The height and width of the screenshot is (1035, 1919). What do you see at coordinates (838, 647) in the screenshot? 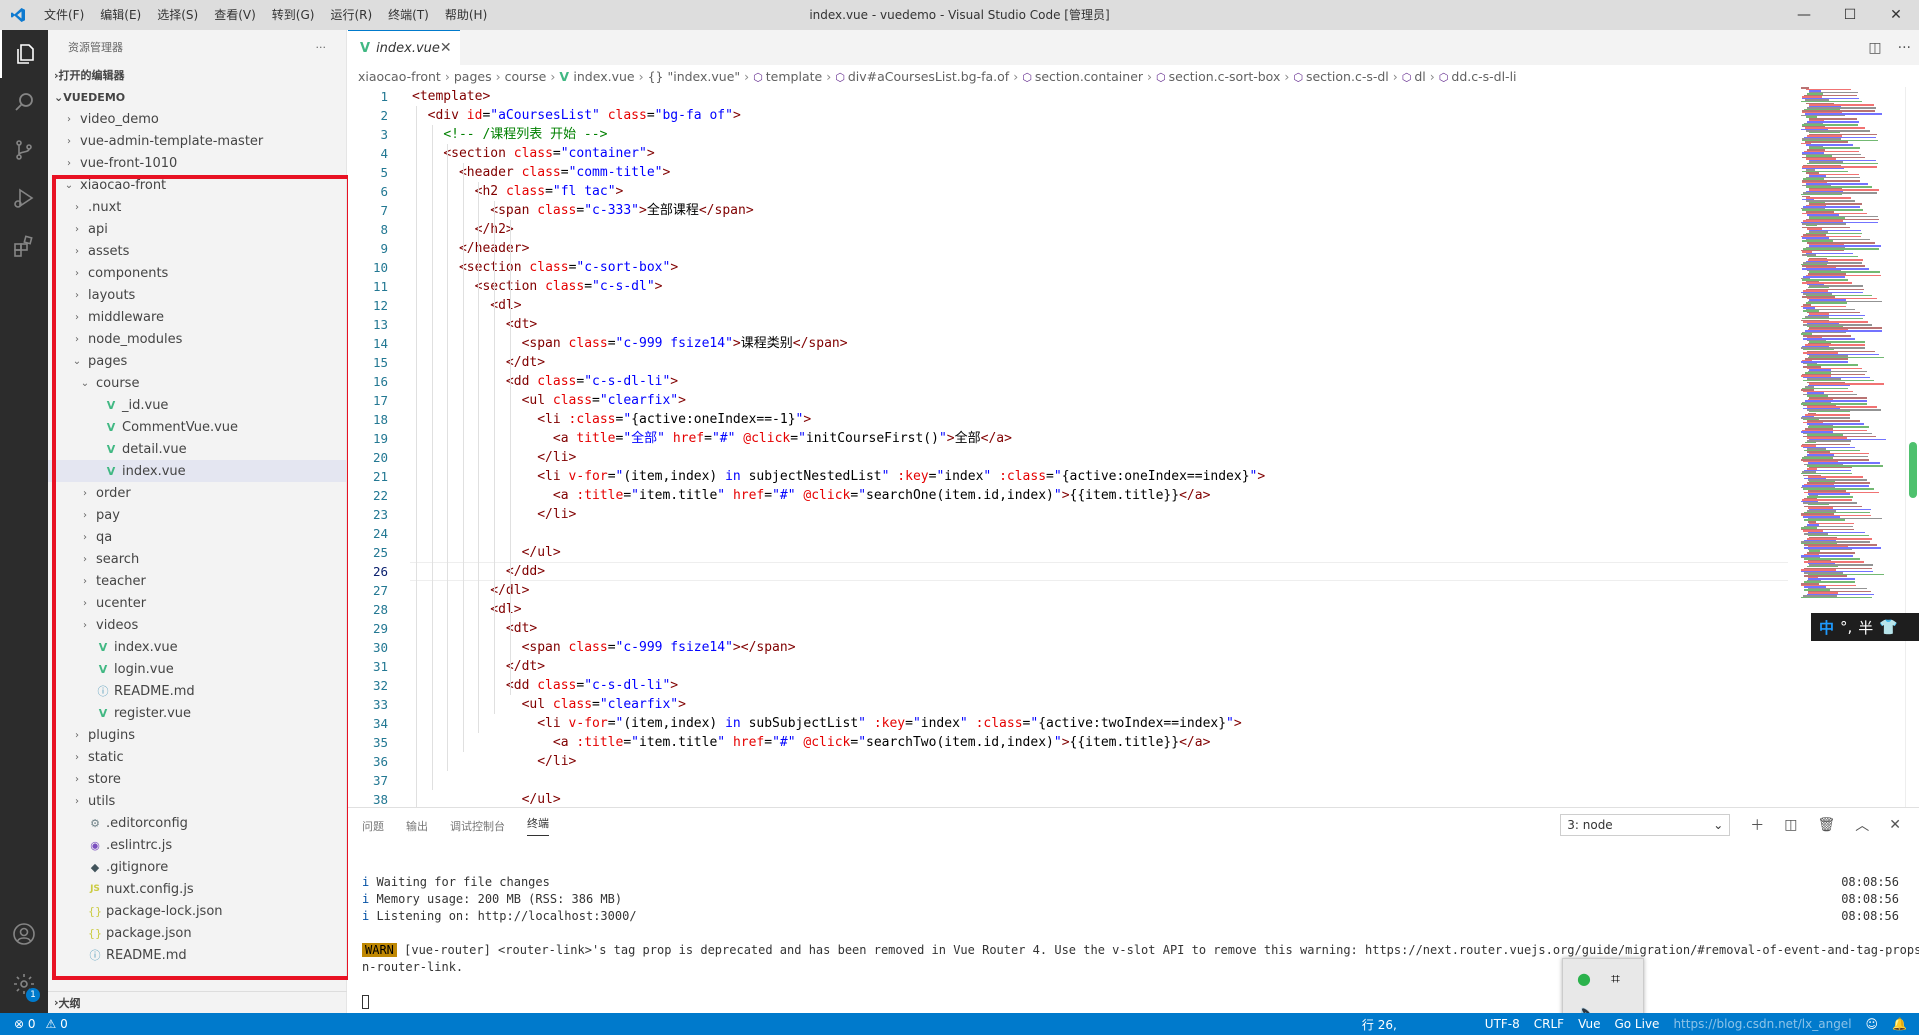
I see `code-line: <span class="c-999 fsize14"></span>` at bounding box center [838, 647].